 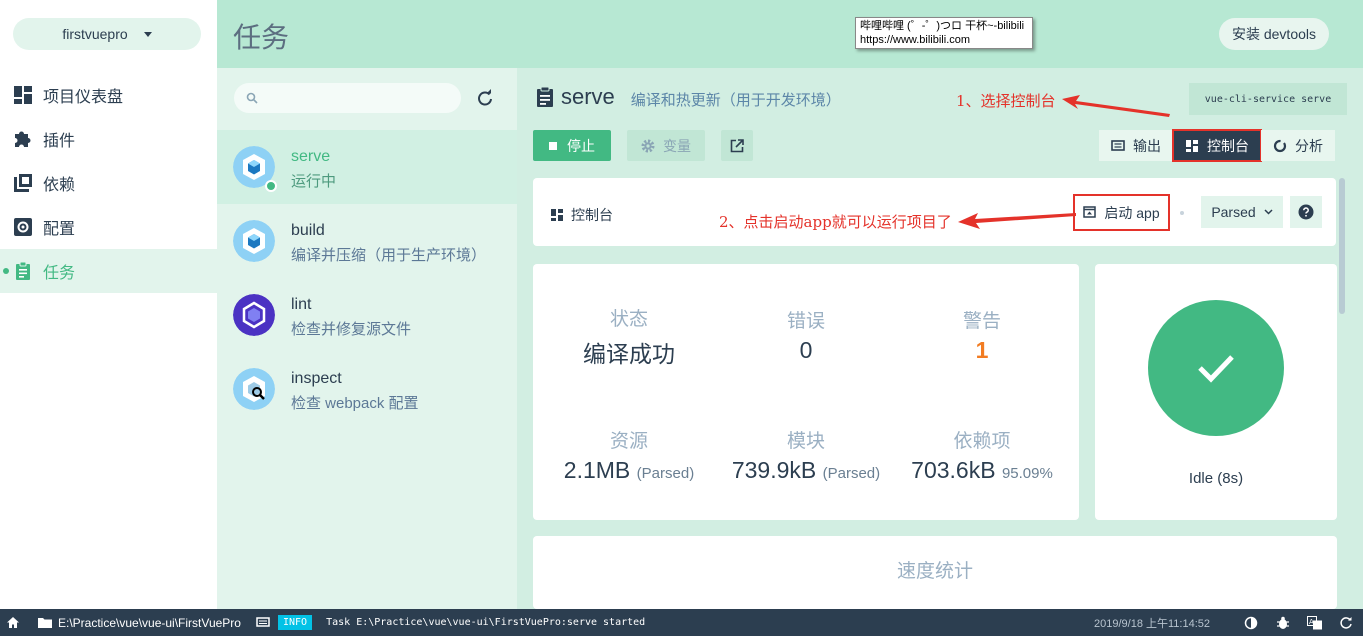 I want to click on console-toolbar: 控制台 2、点击启动app就可以运行项目了 启动 app Parsed, so click(x=934, y=212).